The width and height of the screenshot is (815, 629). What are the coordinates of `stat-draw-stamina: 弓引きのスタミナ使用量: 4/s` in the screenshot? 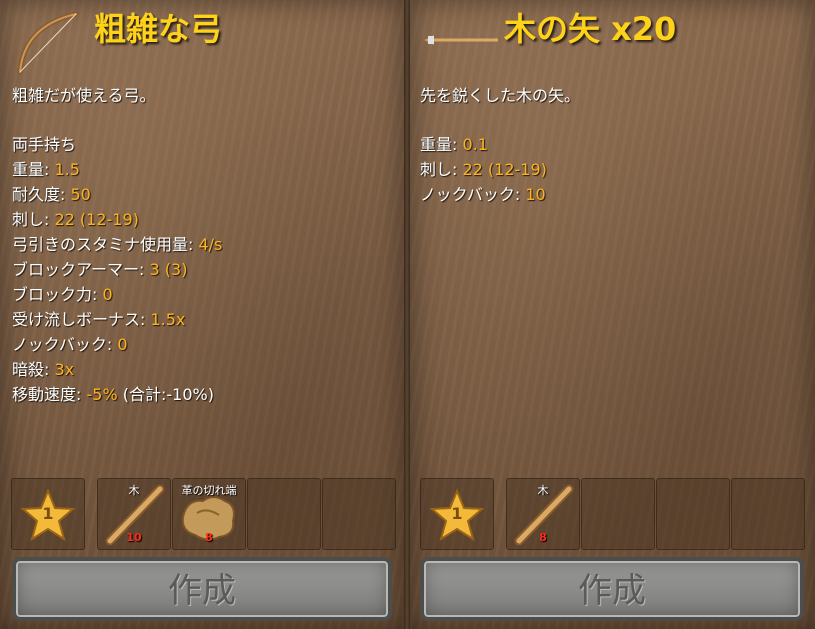 It's located at (117, 244).